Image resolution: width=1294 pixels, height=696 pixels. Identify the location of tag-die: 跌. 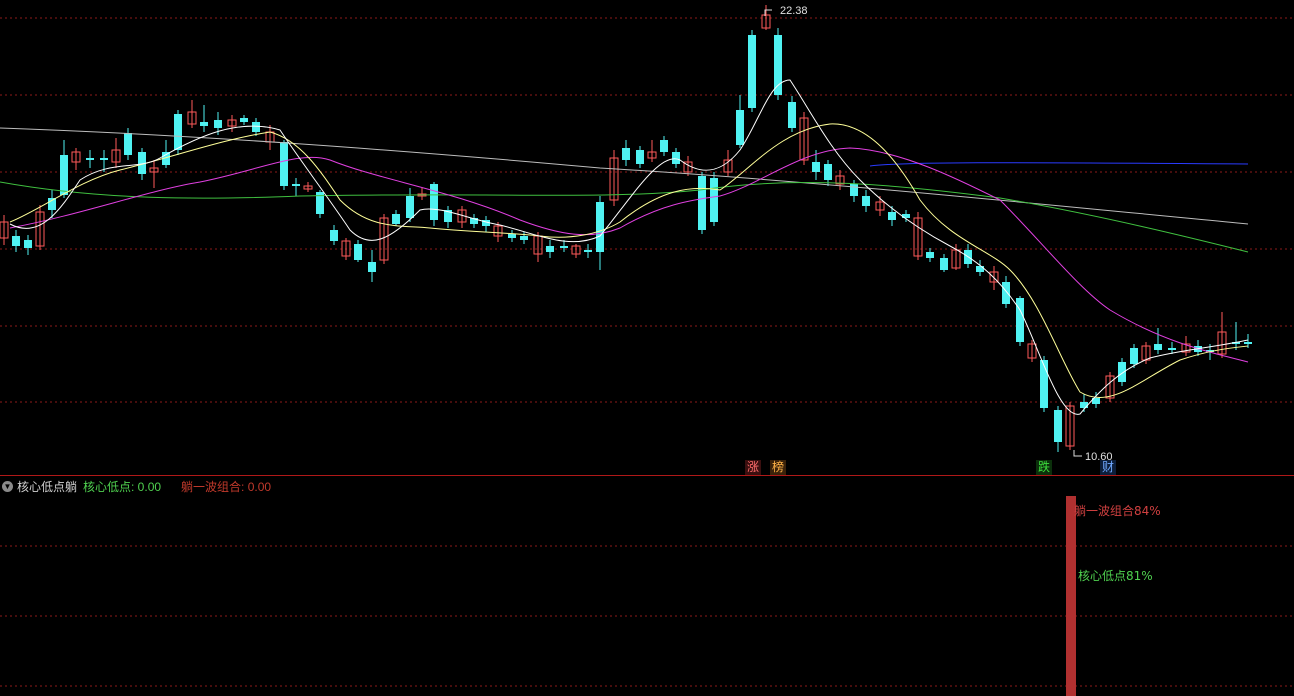
(1044, 467).